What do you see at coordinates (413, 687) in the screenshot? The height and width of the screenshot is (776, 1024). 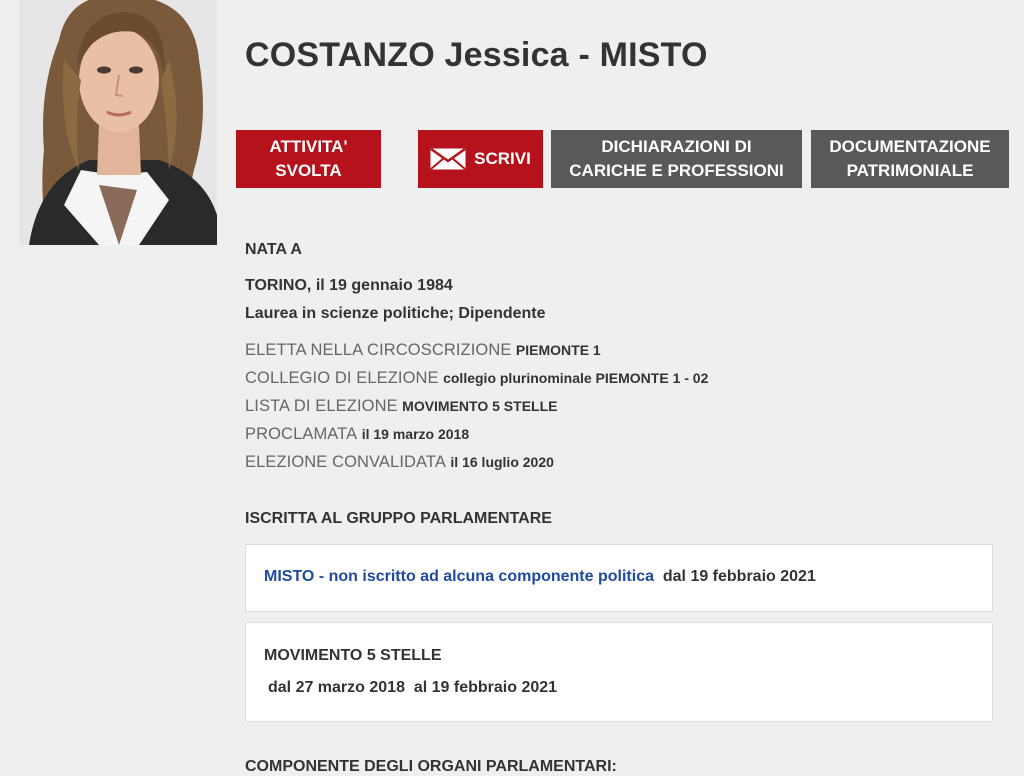 I see `previous-group-period: dal 27 marzo 2018 al 19 febbraio 2021` at bounding box center [413, 687].